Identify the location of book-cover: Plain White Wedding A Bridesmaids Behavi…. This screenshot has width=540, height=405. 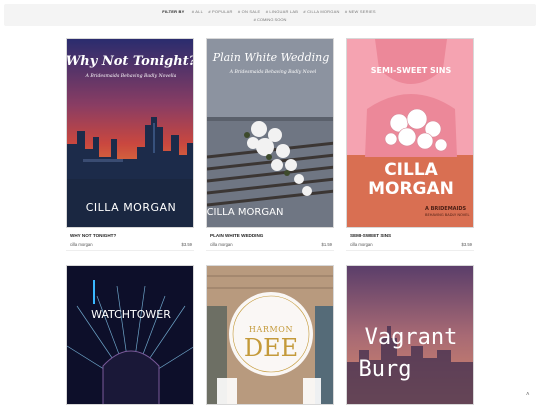
(270, 133).